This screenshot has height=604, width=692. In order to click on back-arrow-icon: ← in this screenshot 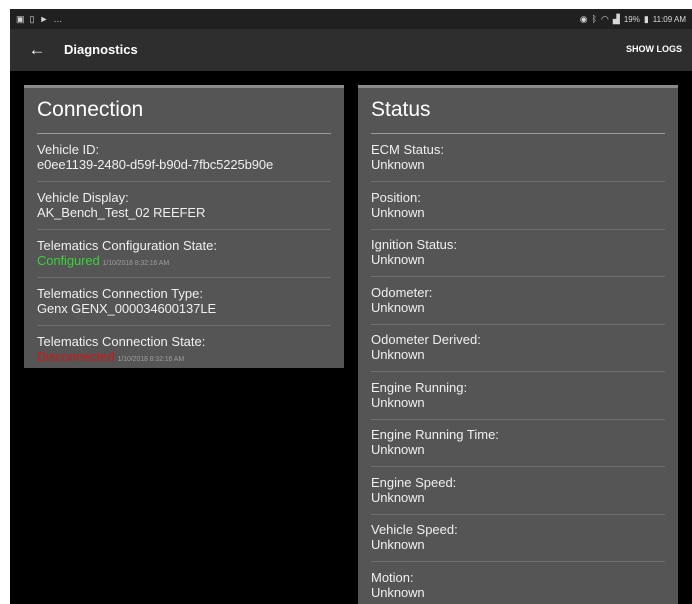, I will do `click(37, 50)`.